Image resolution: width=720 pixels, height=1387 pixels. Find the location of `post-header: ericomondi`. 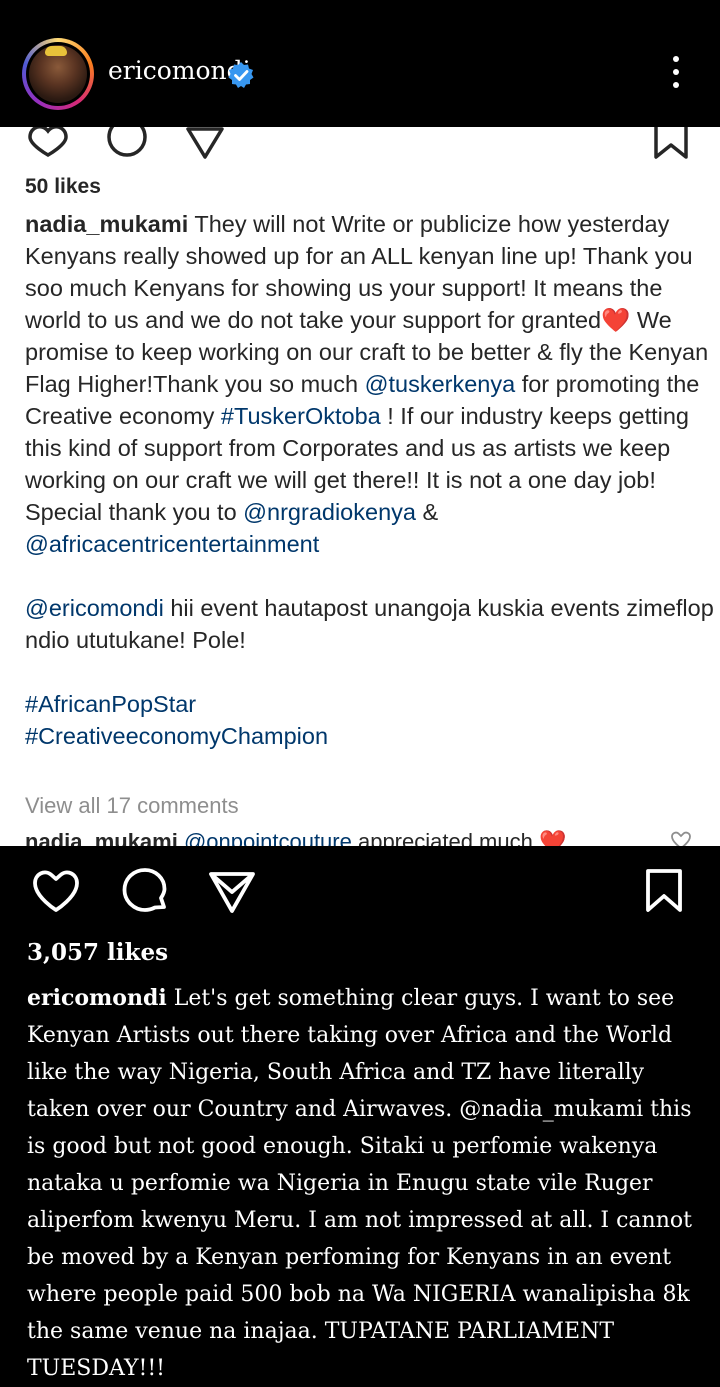

post-header: ericomondi is located at coordinates (360, 63).